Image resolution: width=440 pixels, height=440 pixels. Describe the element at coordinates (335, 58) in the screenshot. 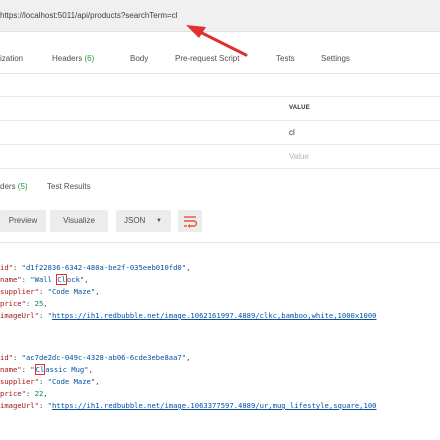

I see `tab-settings: Settings` at that location.